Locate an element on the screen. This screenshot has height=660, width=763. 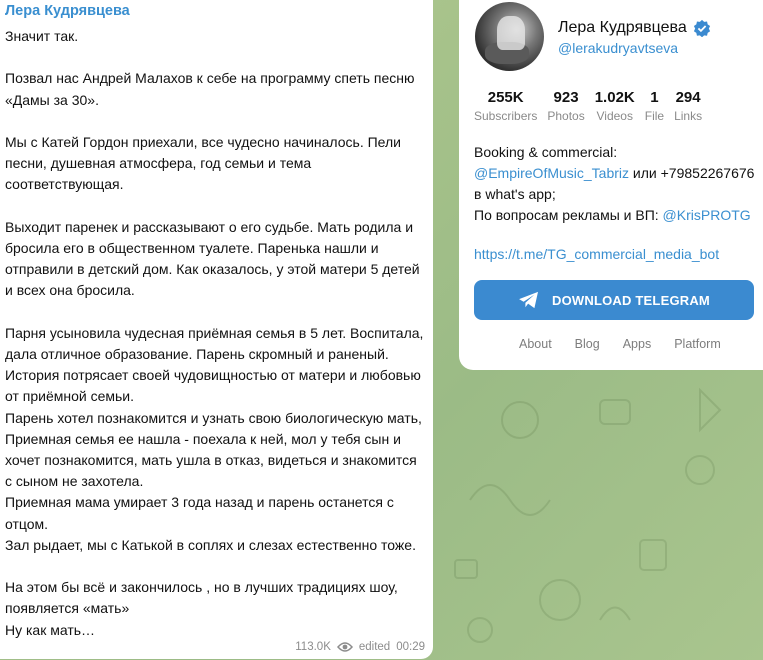
channel-name-text: Лера Кудрявцева is located at coordinates (622, 27).